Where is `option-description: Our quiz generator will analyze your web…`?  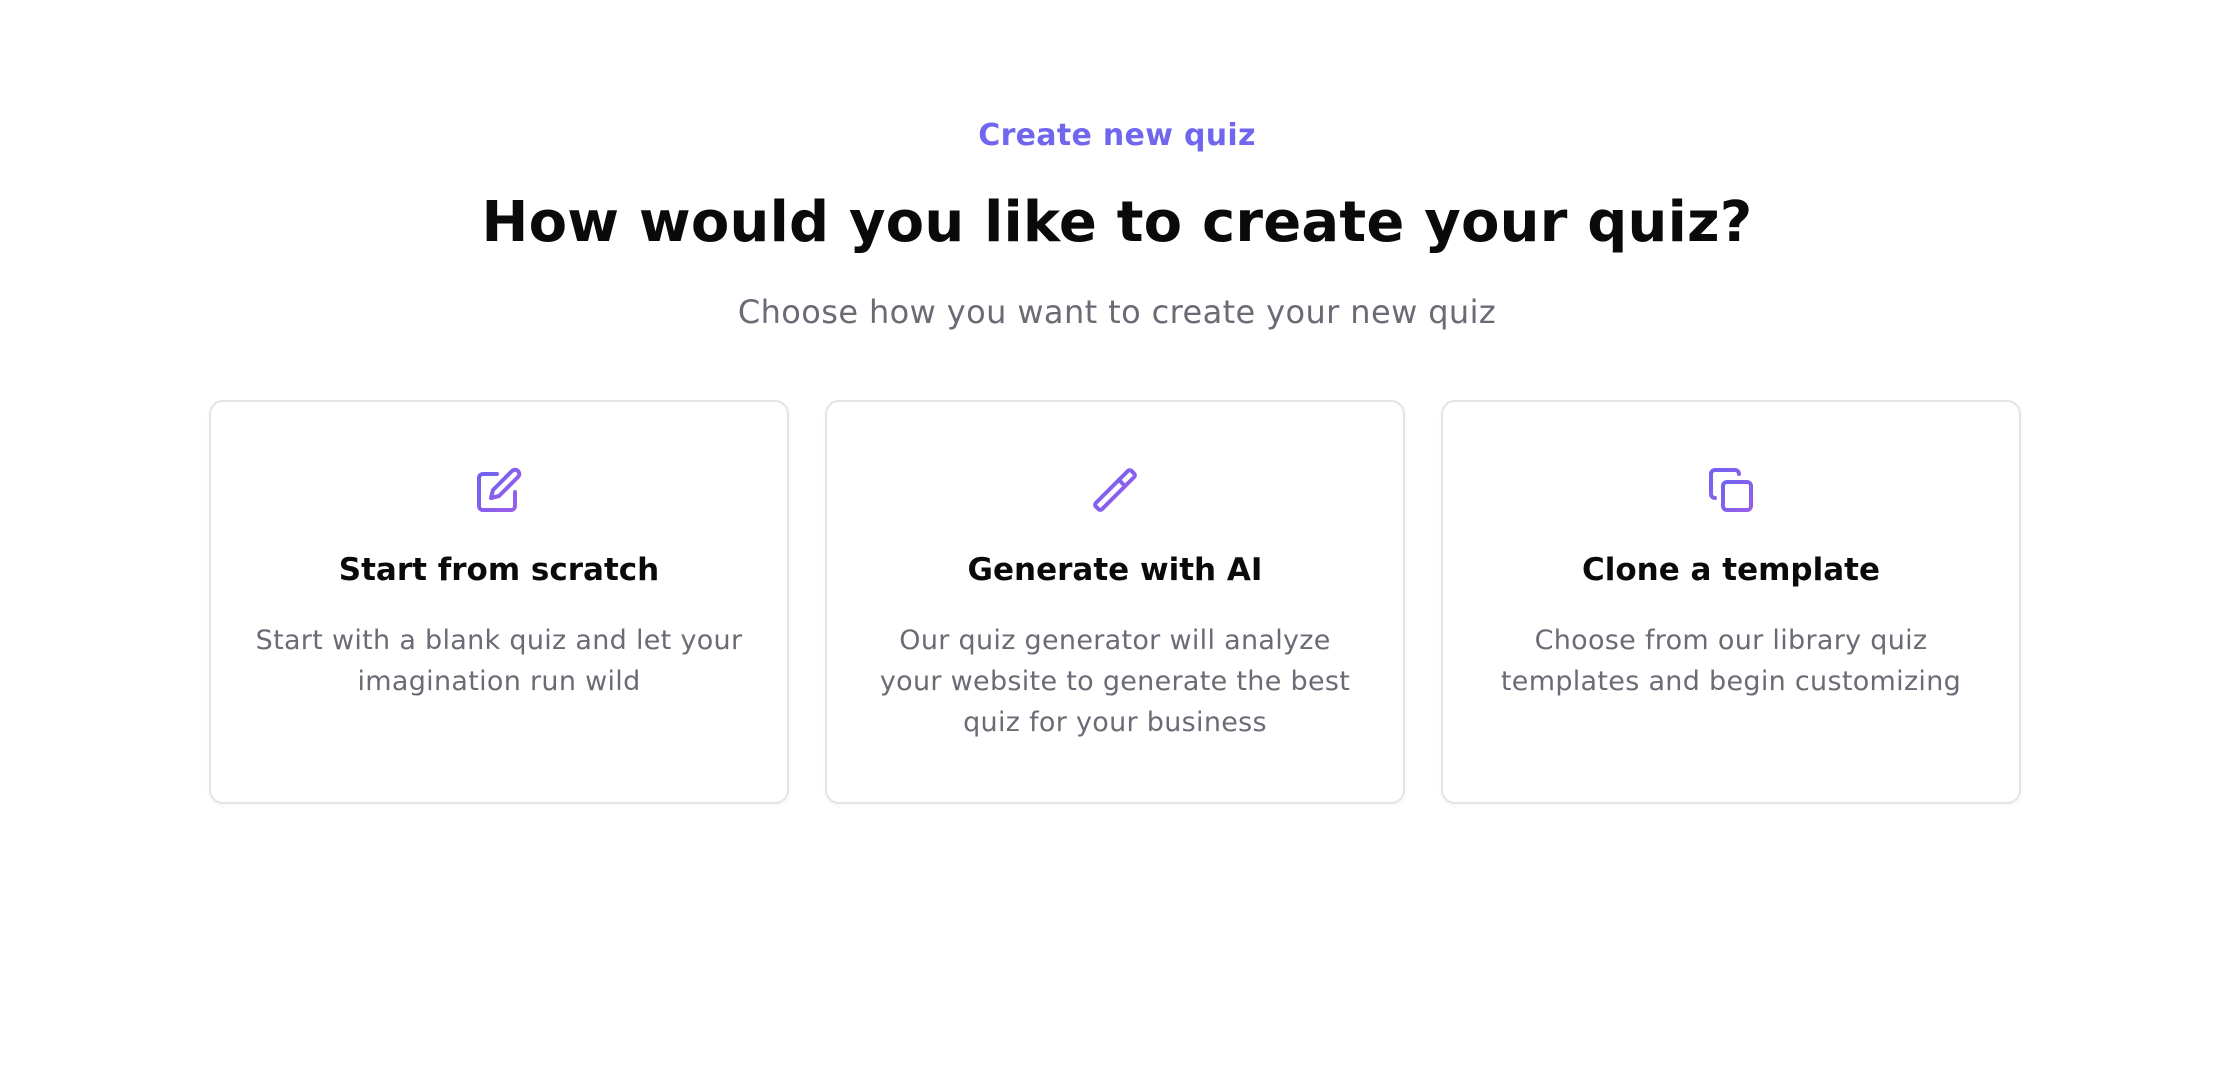
option-description: Our quiz generator will analyze your web… is located at coordinates (1115, 681).